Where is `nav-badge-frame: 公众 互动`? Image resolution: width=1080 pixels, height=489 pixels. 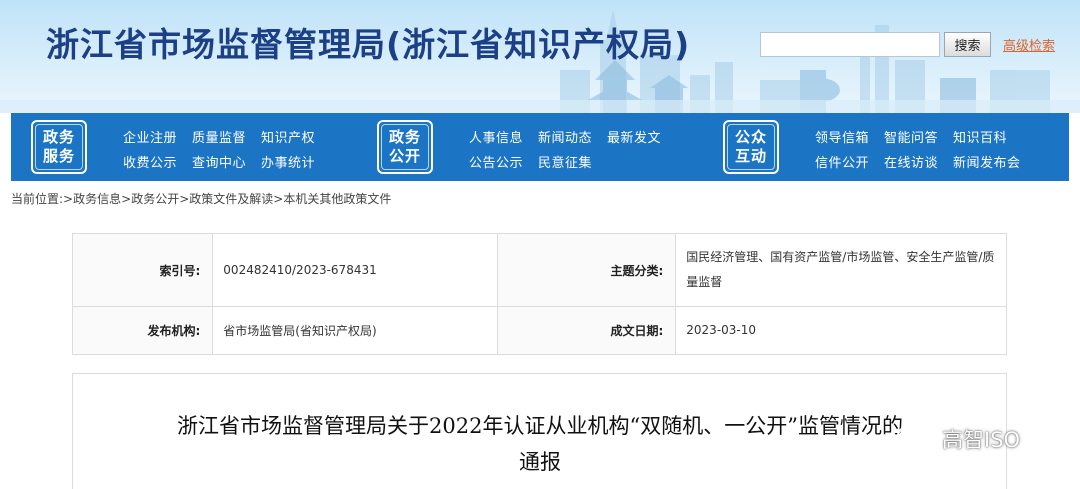
nav-badge-frame: 公众 互动 is located at coordinates (751, 147).